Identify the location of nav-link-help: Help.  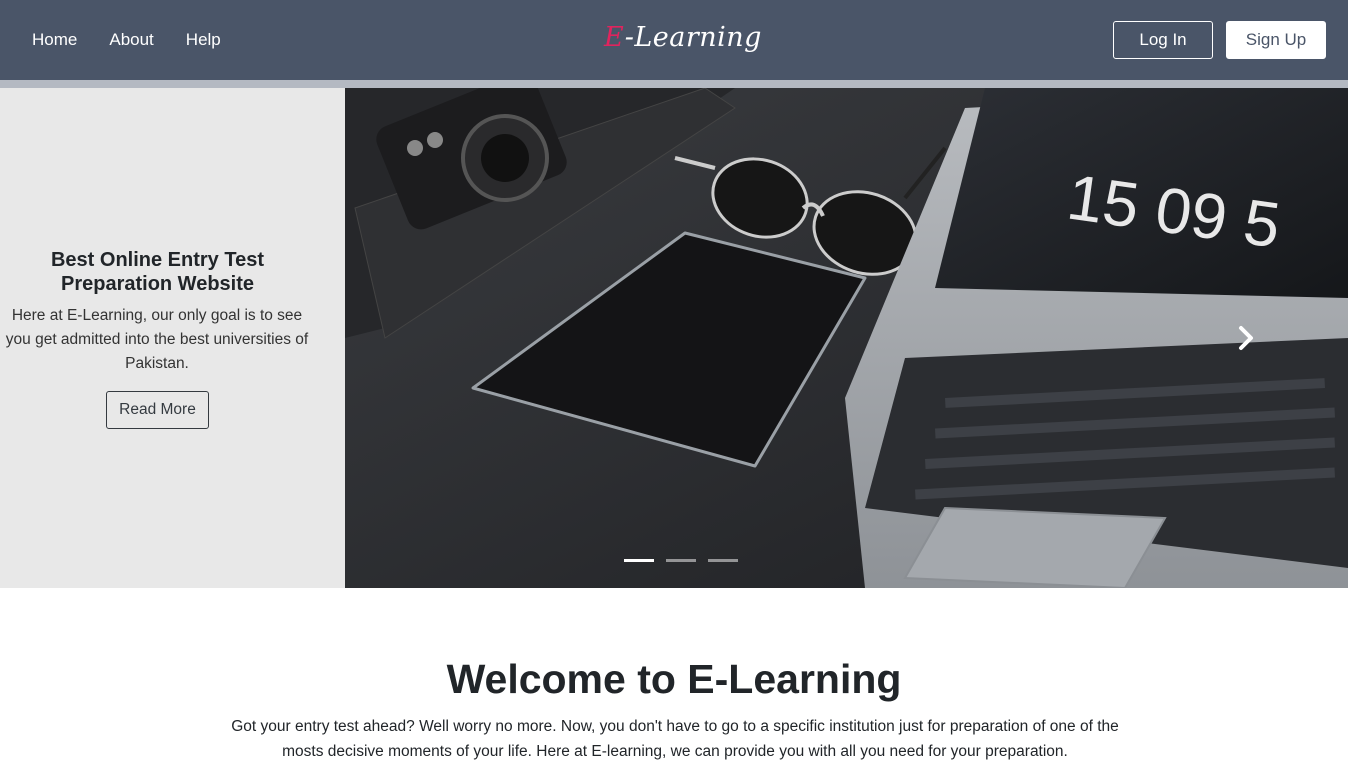
(203, 40).